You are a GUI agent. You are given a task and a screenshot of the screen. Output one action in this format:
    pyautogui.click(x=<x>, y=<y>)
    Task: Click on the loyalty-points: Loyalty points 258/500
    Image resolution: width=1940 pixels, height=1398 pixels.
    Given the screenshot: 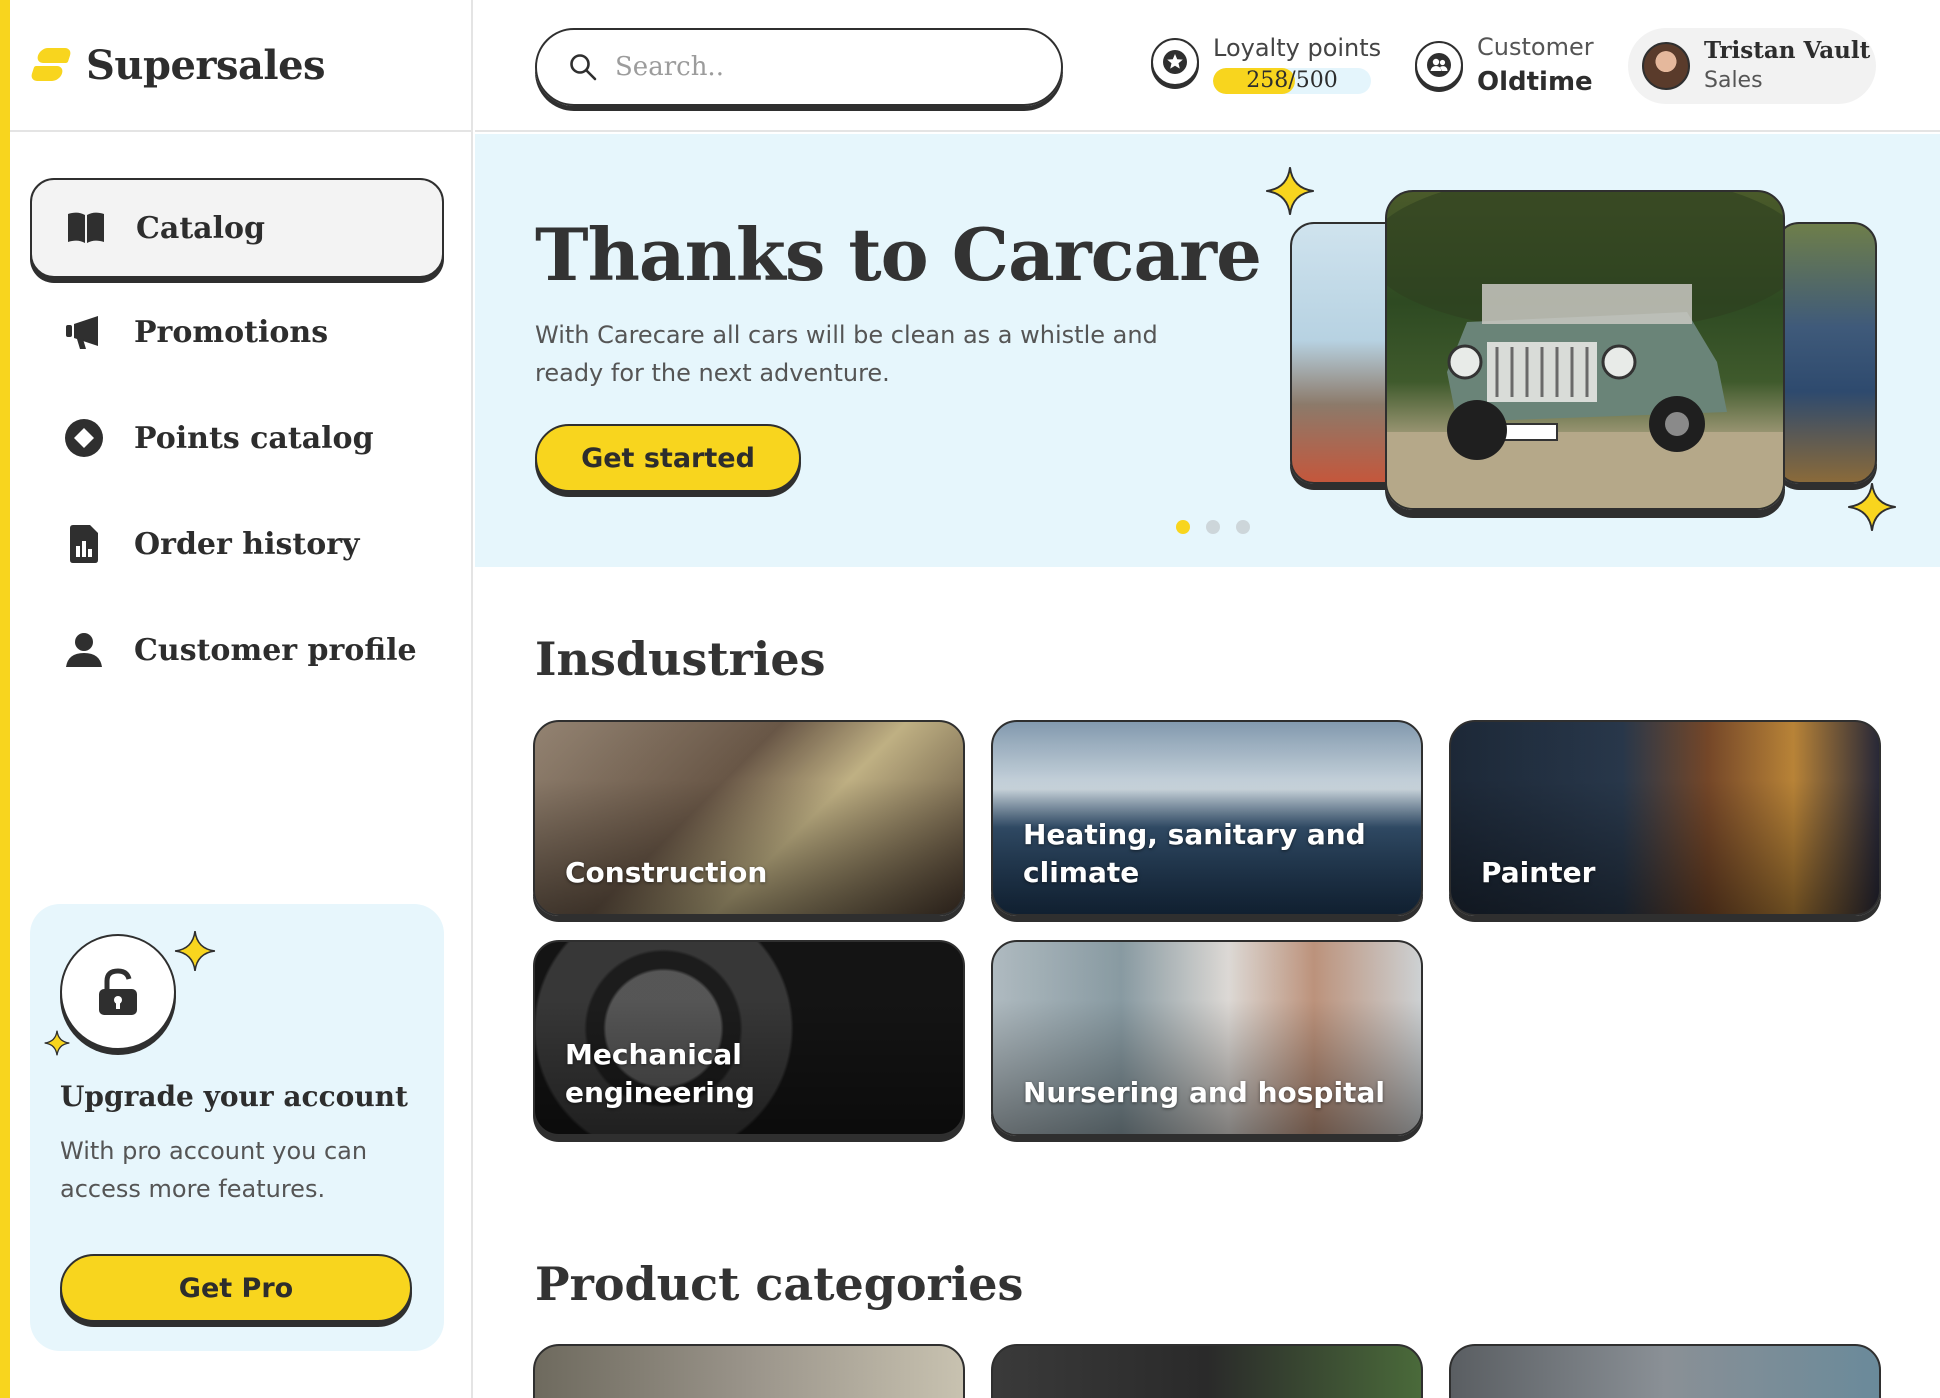 What is the action you would take?
    pyautogui.click(x=1266, y=62)
    